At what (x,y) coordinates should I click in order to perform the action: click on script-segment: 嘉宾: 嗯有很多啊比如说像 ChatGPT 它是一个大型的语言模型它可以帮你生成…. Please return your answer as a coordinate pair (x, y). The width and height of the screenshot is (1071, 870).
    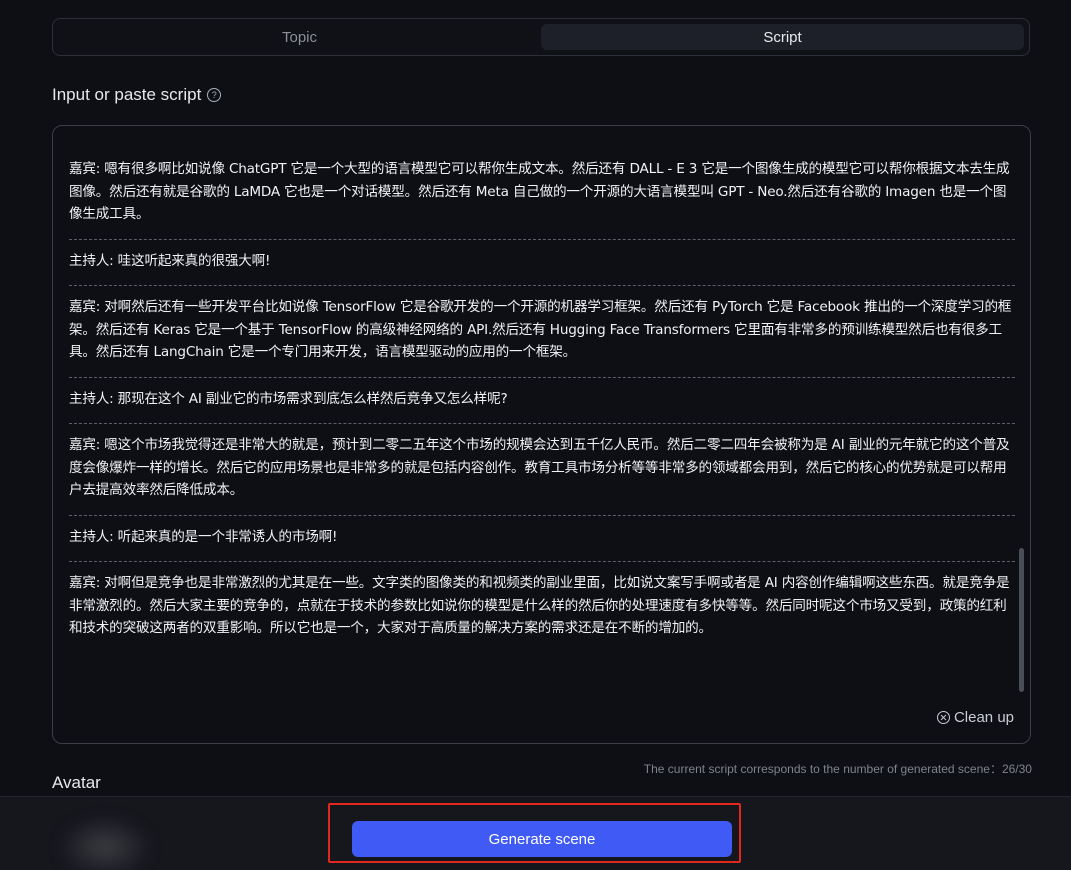
    Looking at the image, I should click on (542, 194).